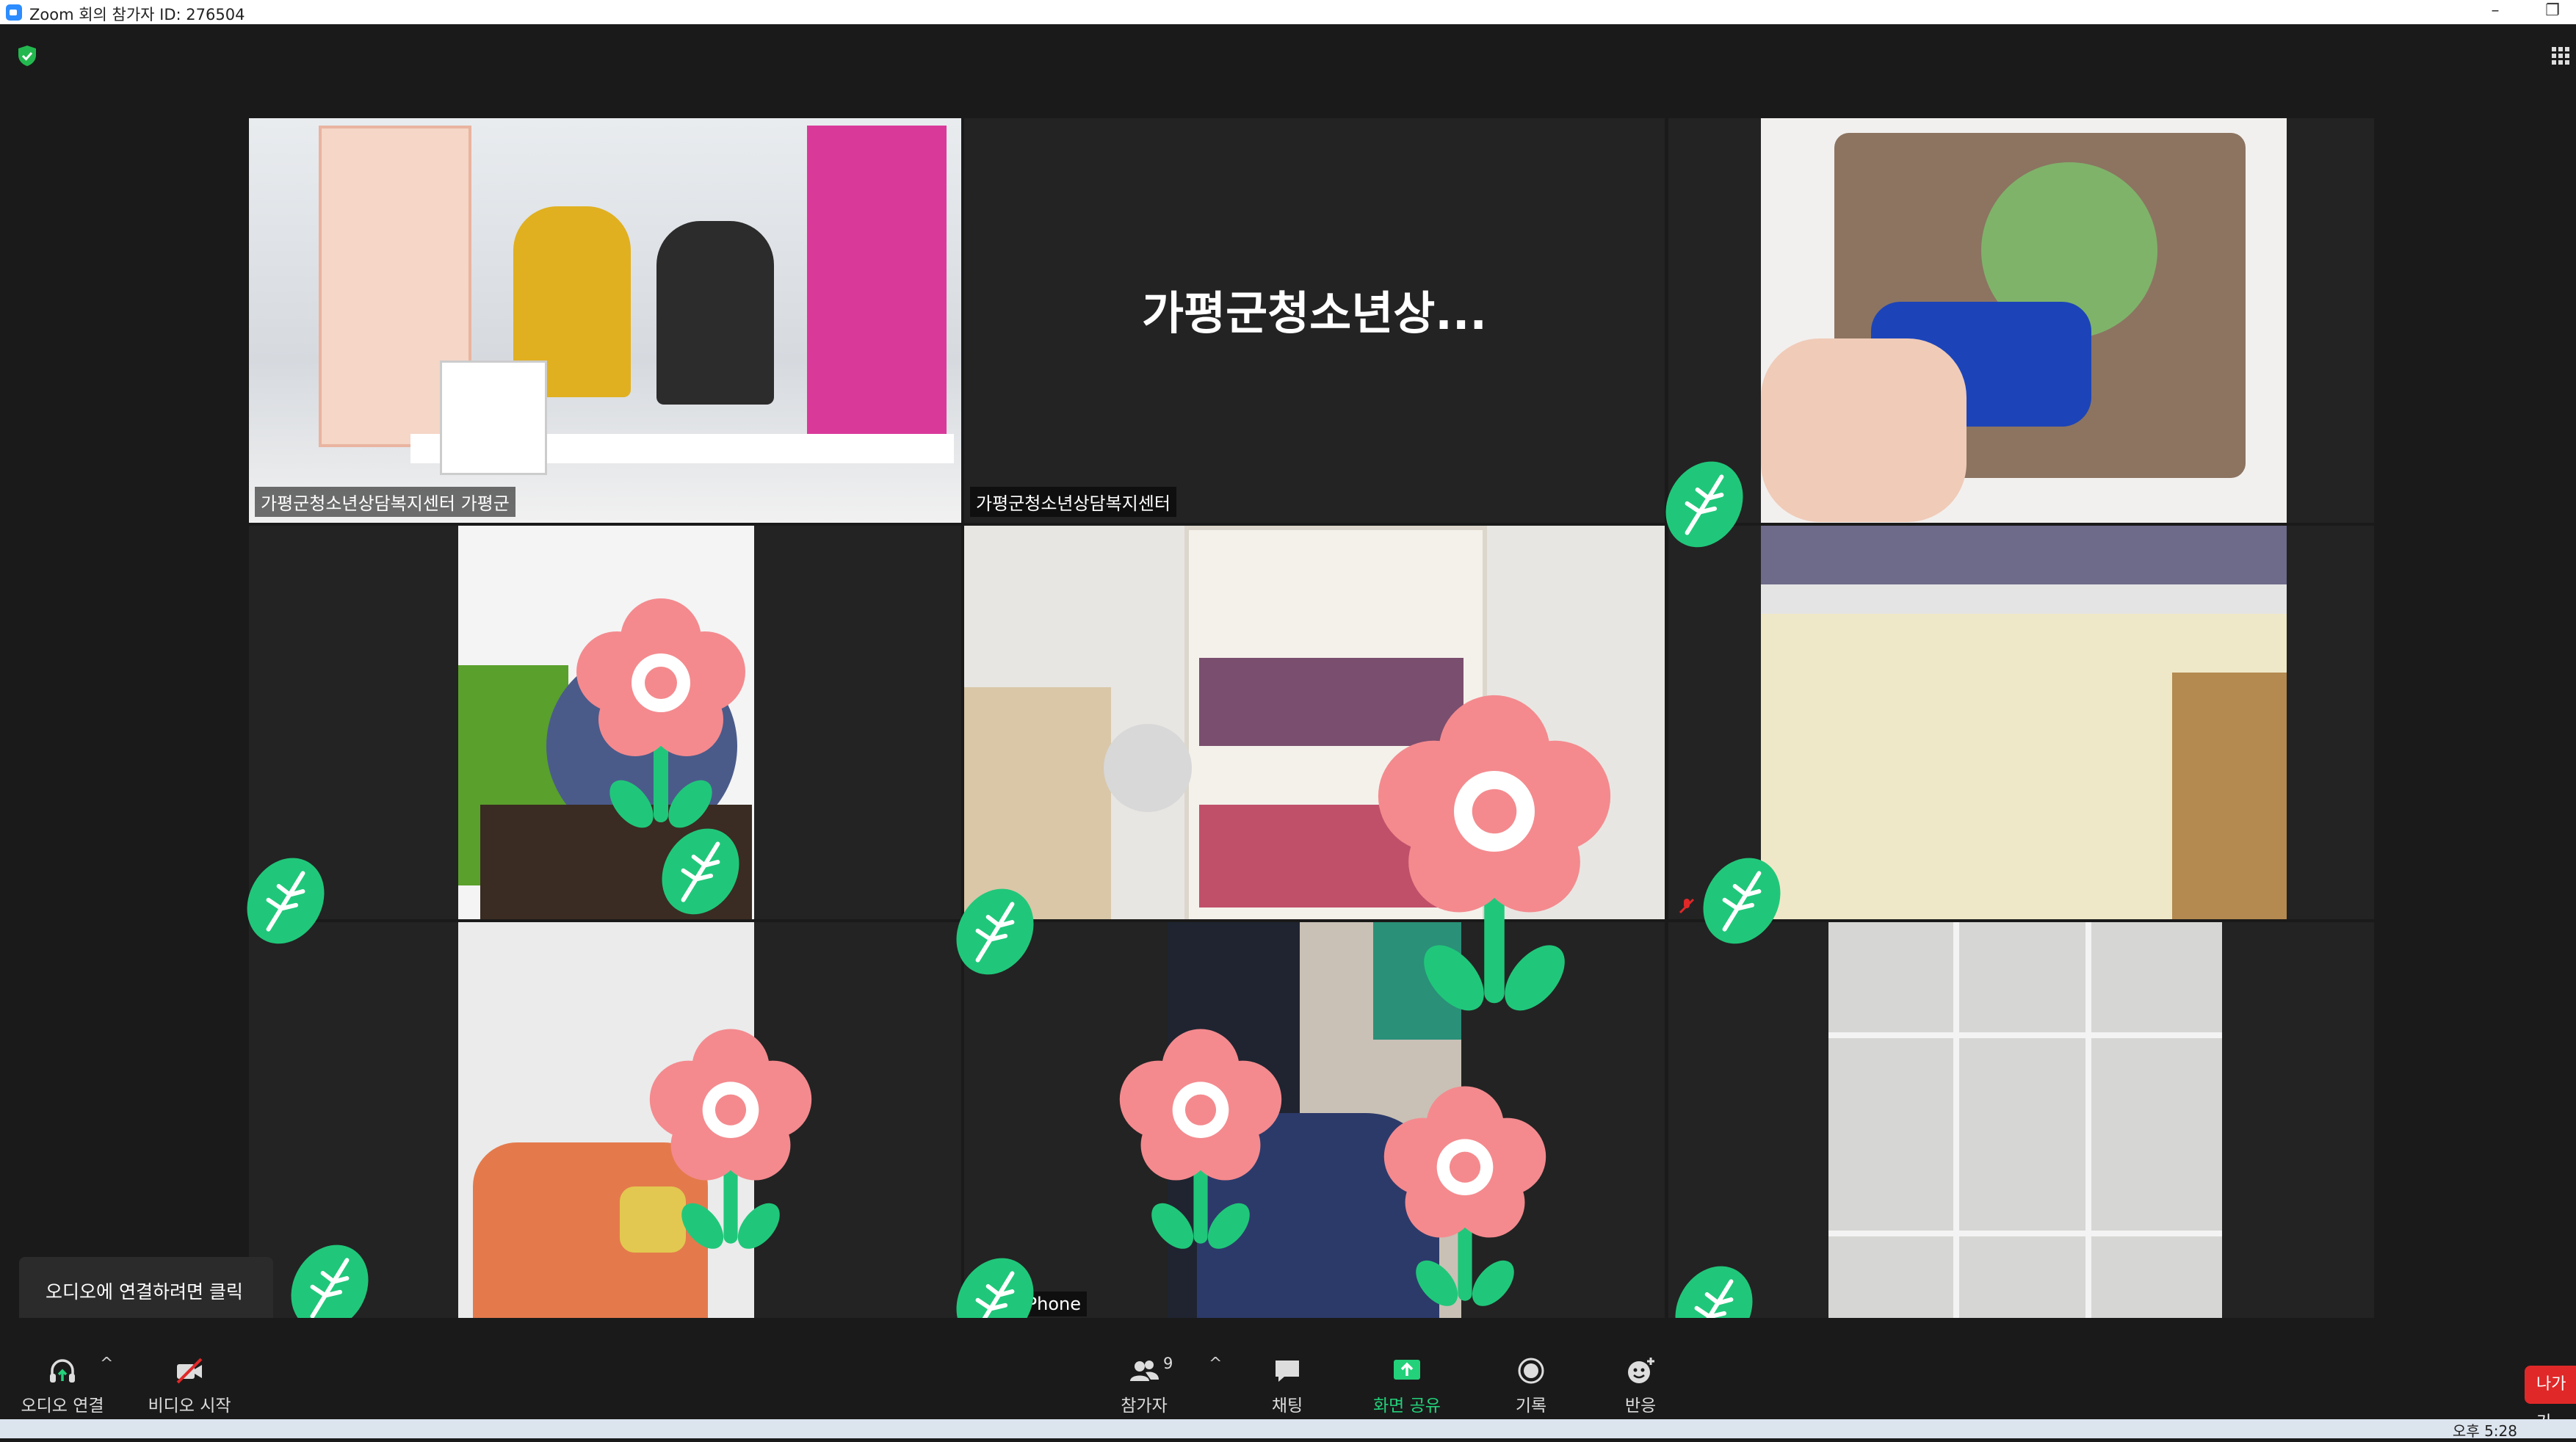 The height and width of the screenshot is (1442, 2576). I want to click on tile-label: 가평군청소년상담복지센터 가평군, so click(385, 502).